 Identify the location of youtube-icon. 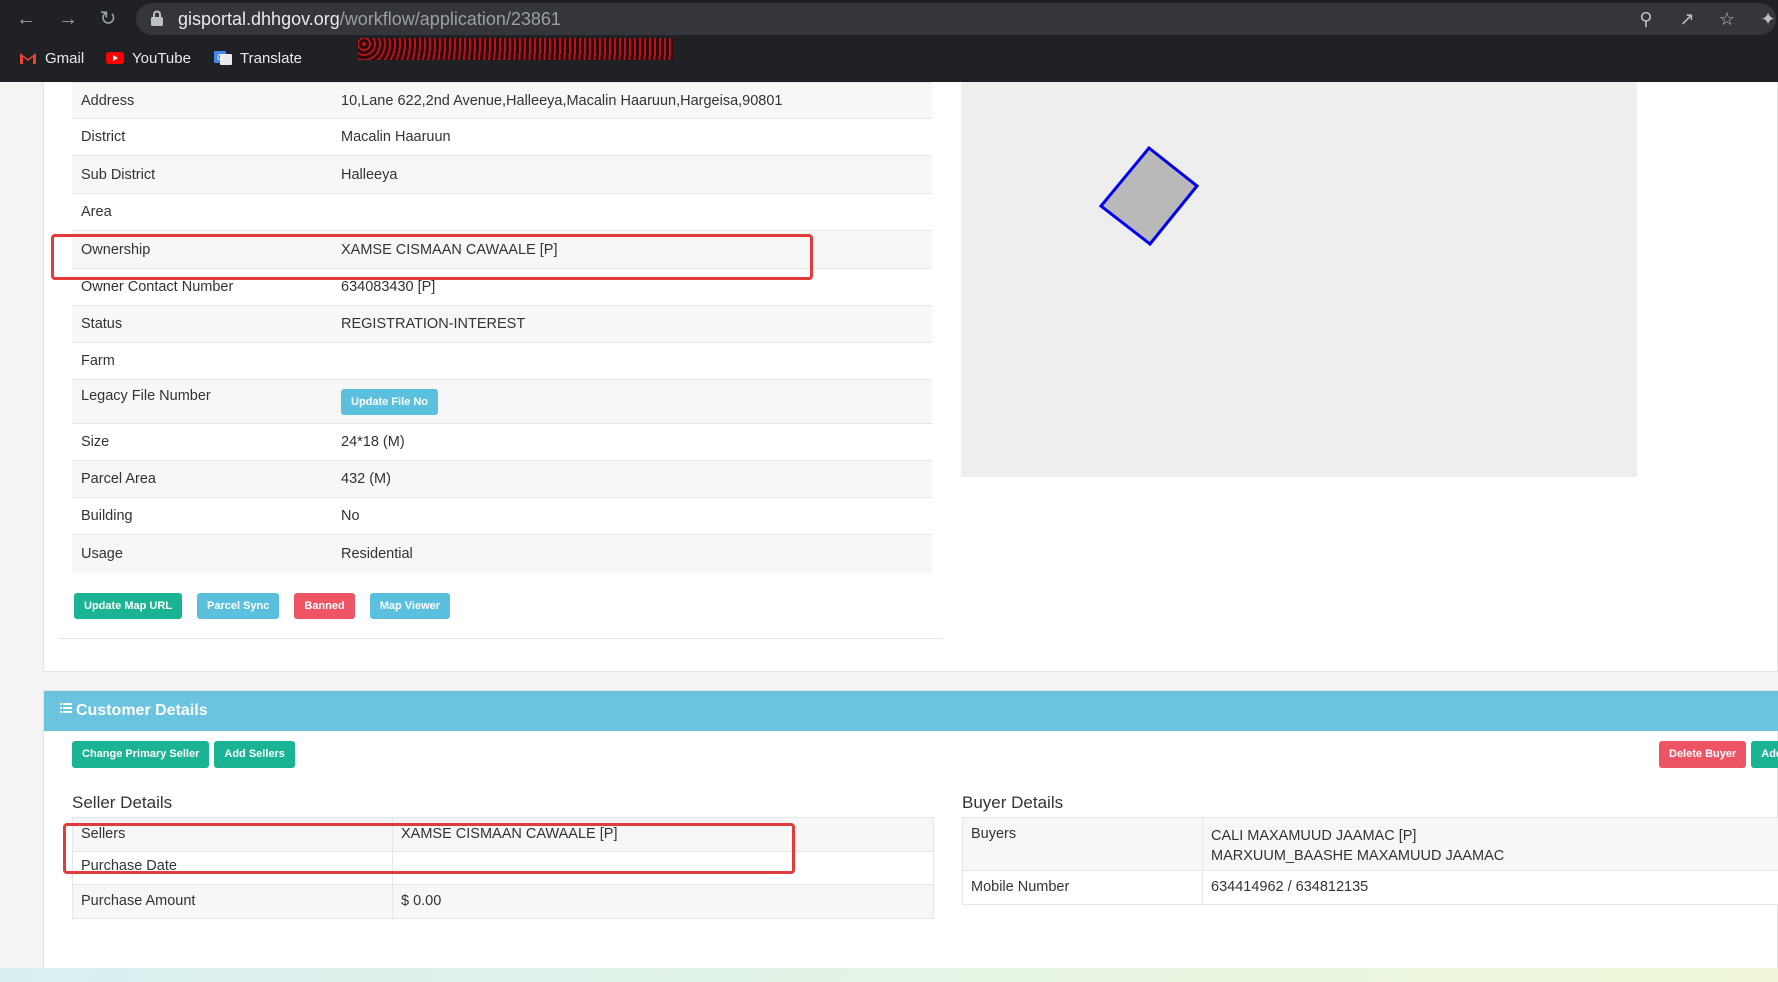
(115, 58).